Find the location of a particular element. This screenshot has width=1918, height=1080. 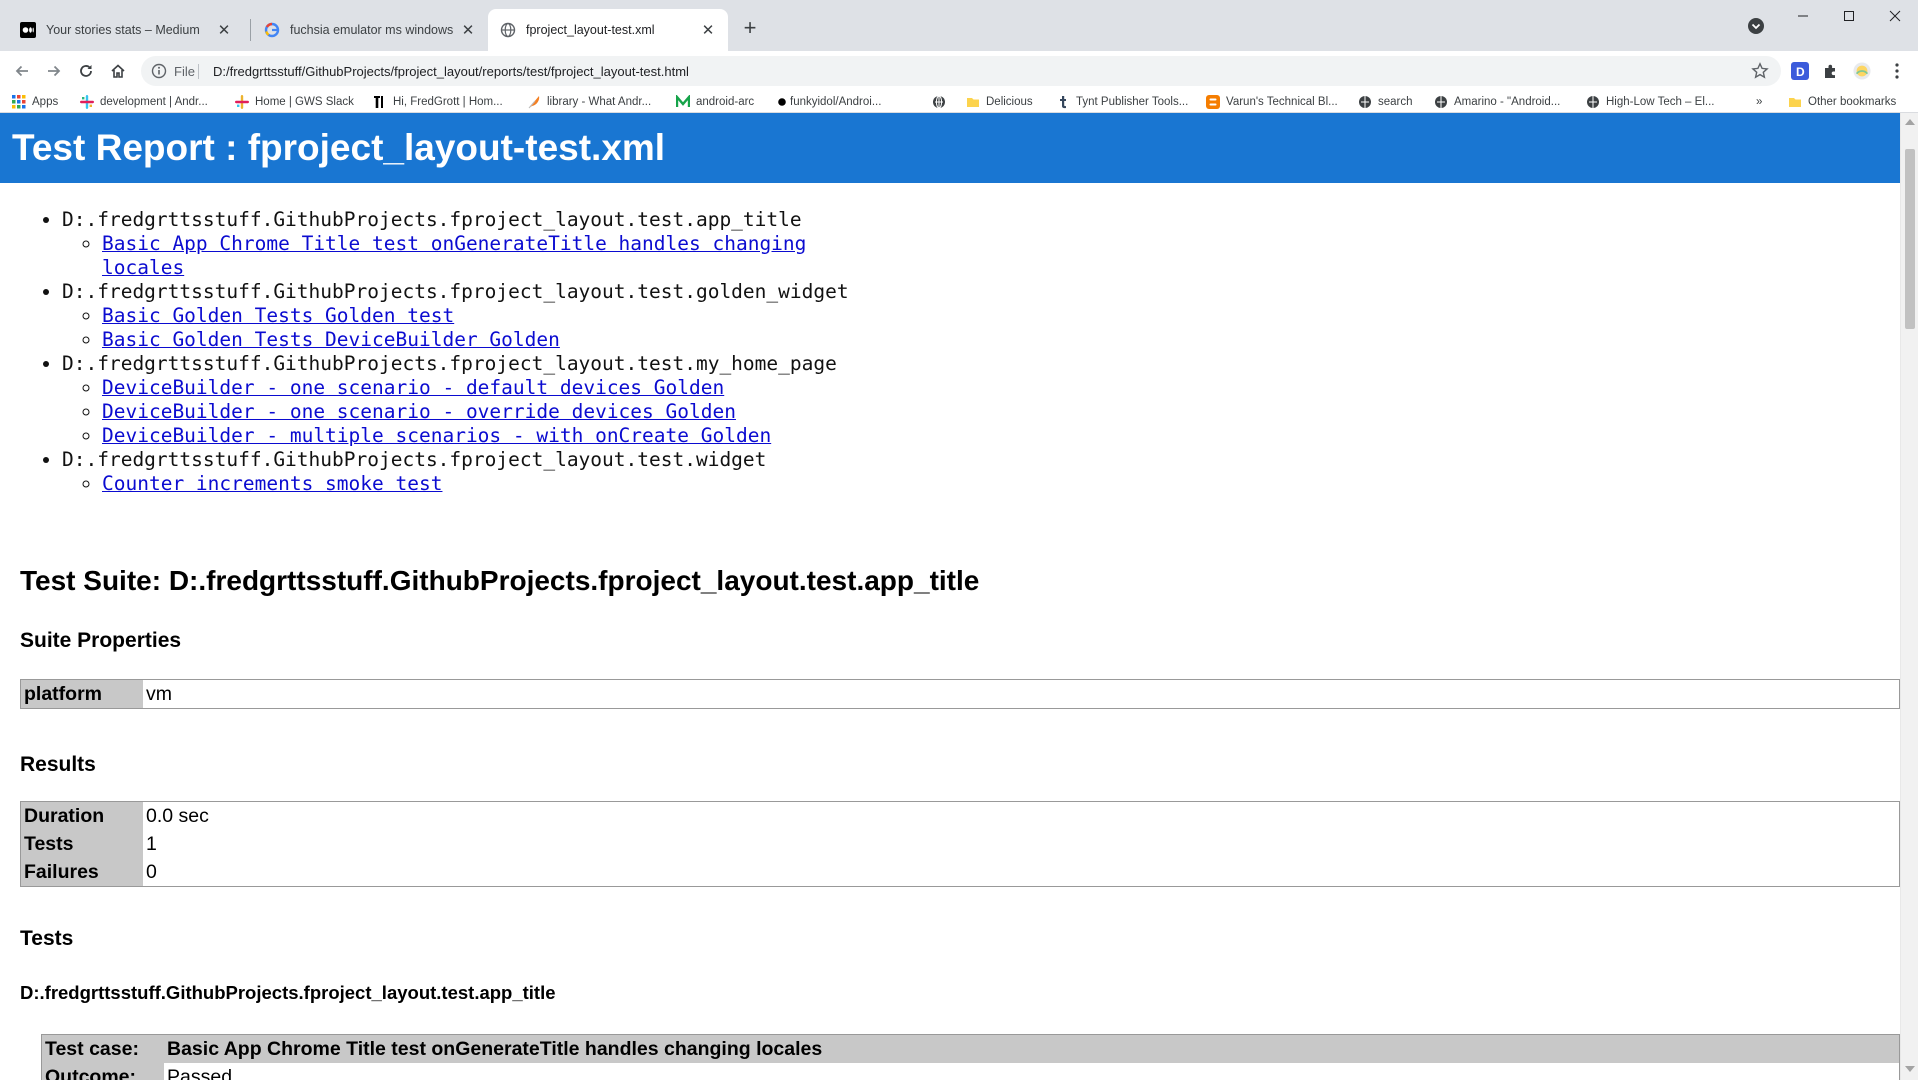

profile-avatar-icon is located at coordinates (1862, 71).